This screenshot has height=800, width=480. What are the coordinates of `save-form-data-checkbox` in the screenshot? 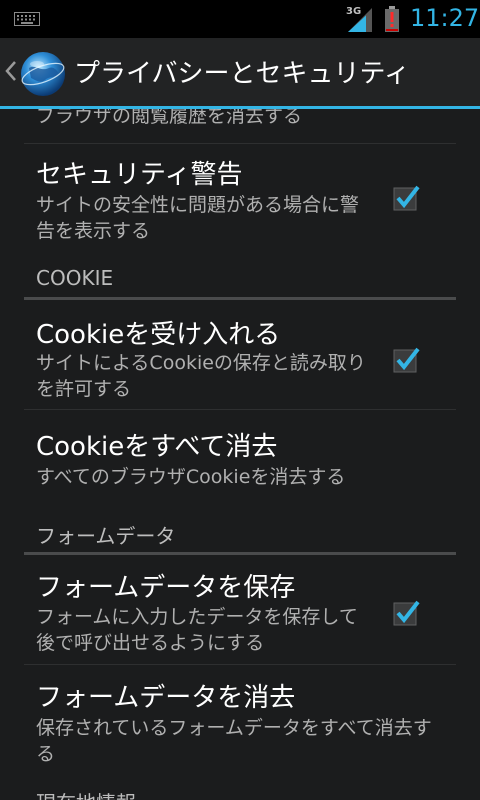 It's located at (406, 613).